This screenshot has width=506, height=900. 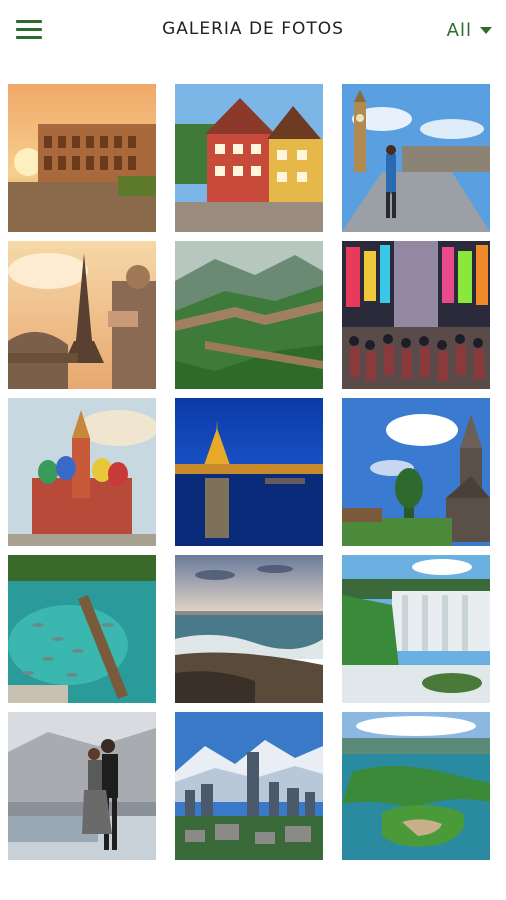 I want to click on beach-photo, so click(x=249, y=629).